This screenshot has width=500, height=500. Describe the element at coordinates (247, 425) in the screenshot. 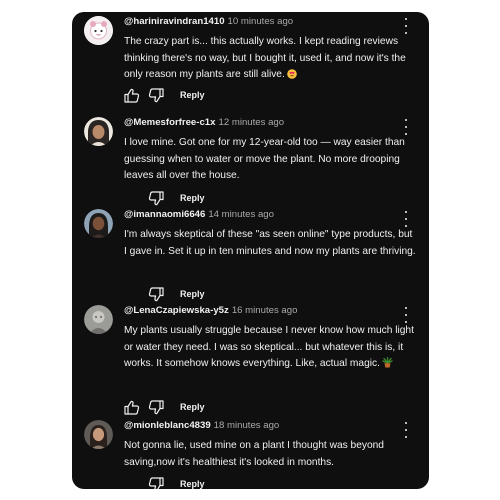

I see `comment-timestamp: 18 minutes ago` at that location.